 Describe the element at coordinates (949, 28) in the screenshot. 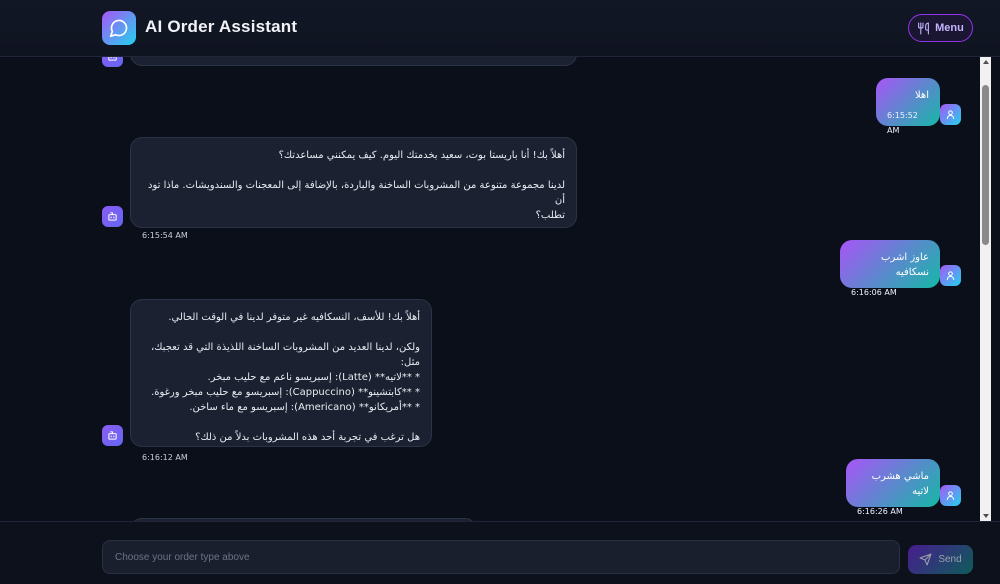

I see `menu-button-label: Menu` at that location.